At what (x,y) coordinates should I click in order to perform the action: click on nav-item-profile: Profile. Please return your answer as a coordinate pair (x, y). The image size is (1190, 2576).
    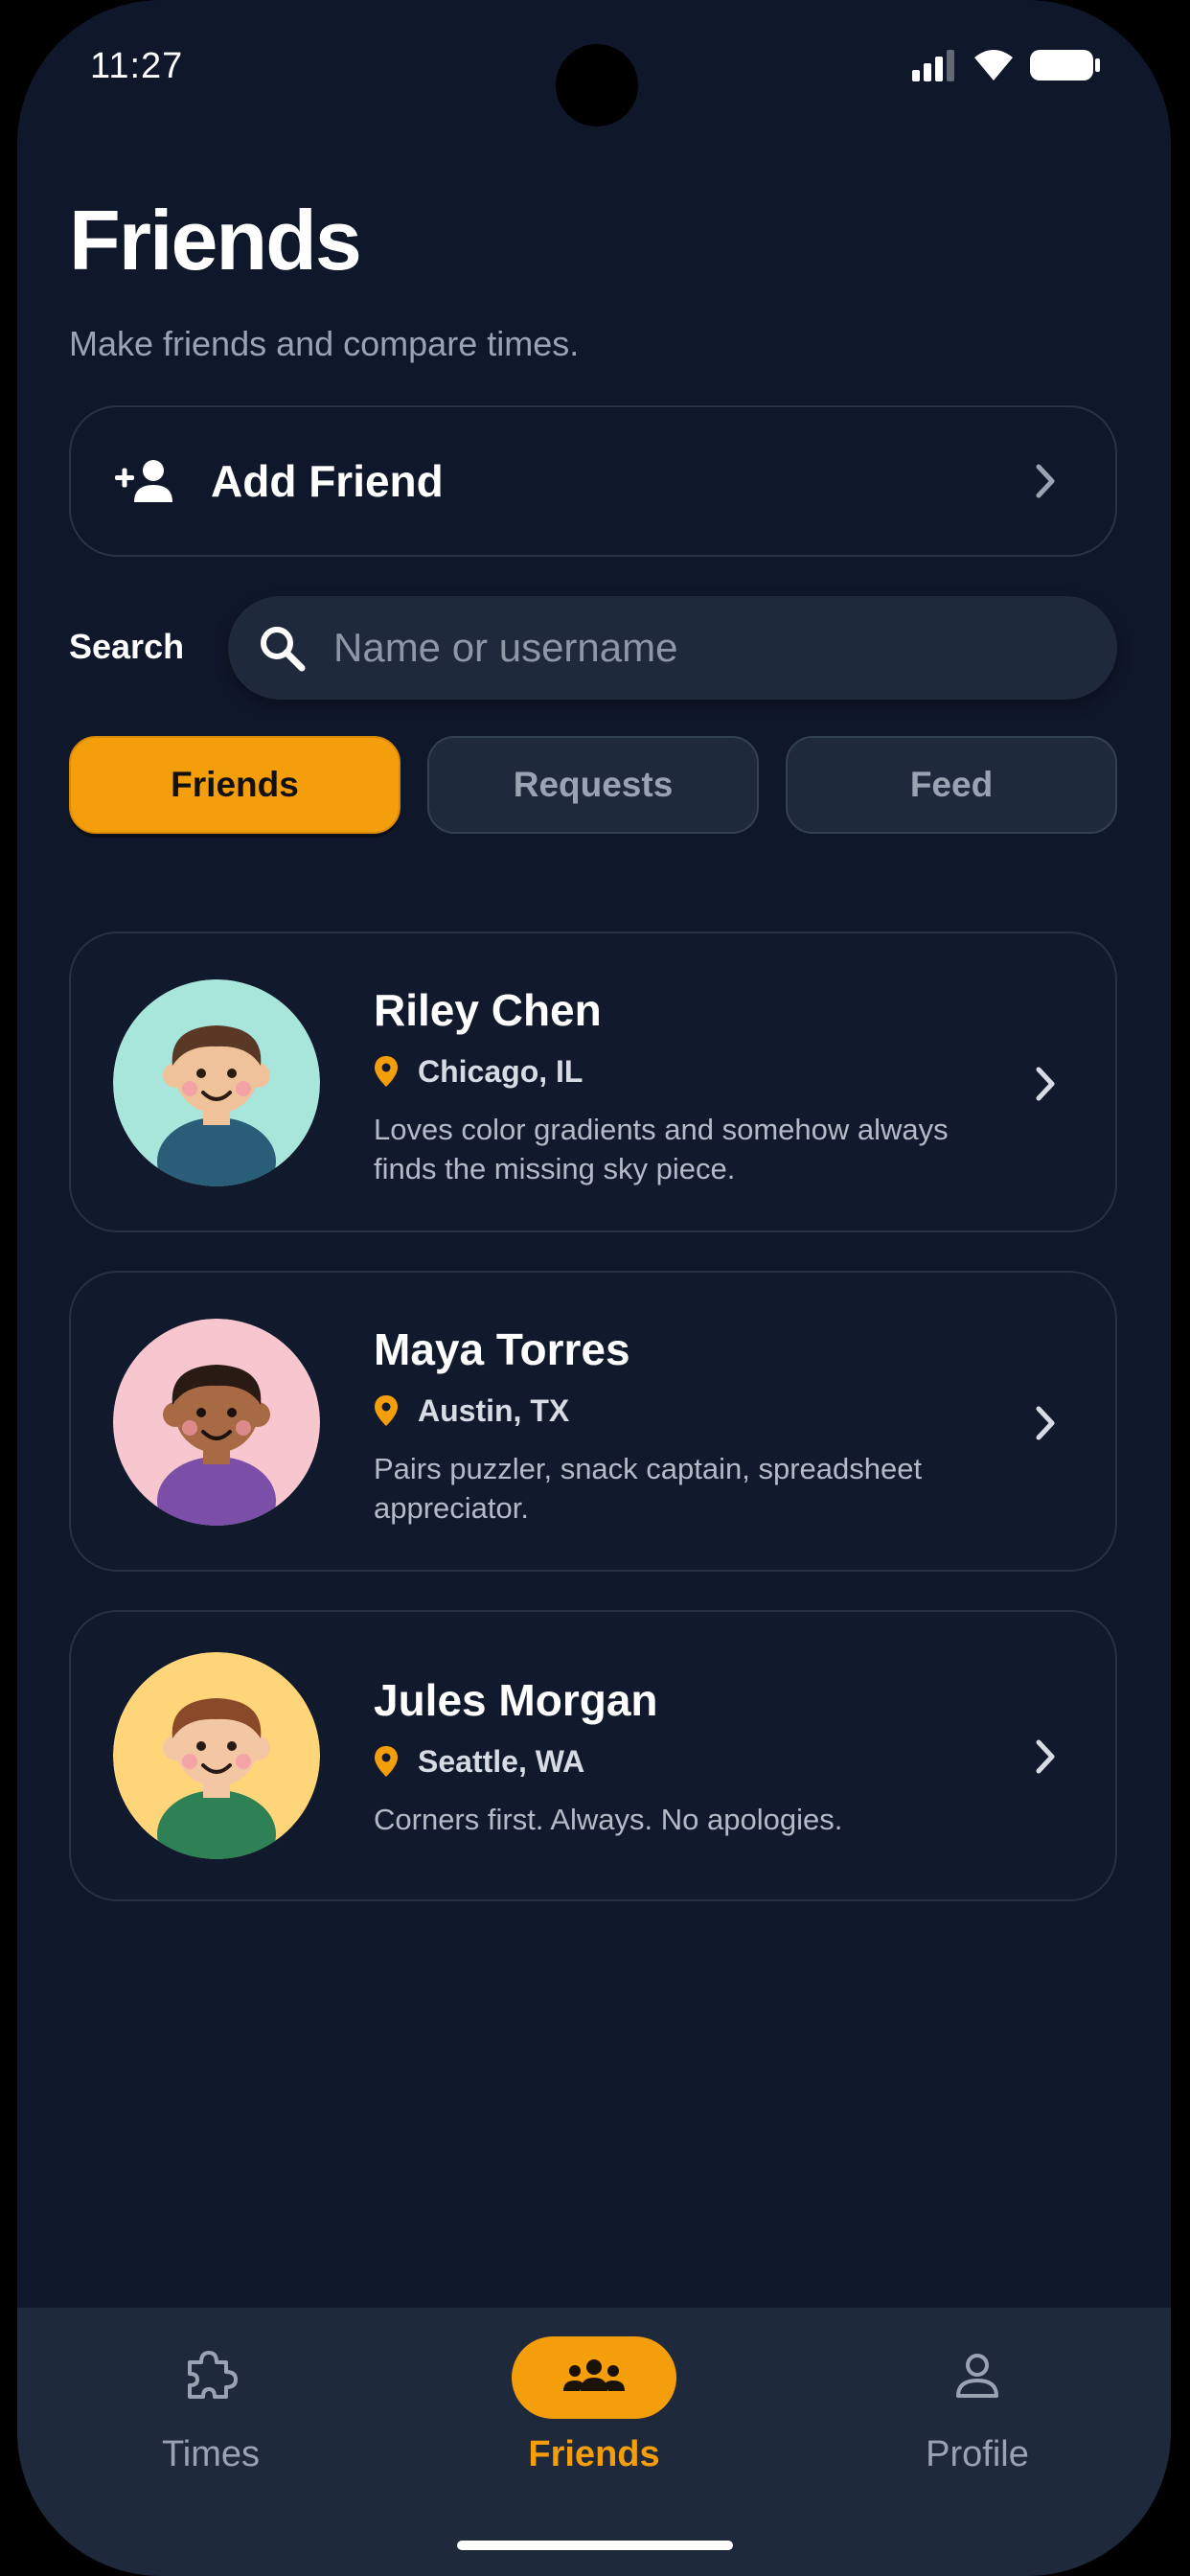
    Looking at the image, I should click on (977, 2405).